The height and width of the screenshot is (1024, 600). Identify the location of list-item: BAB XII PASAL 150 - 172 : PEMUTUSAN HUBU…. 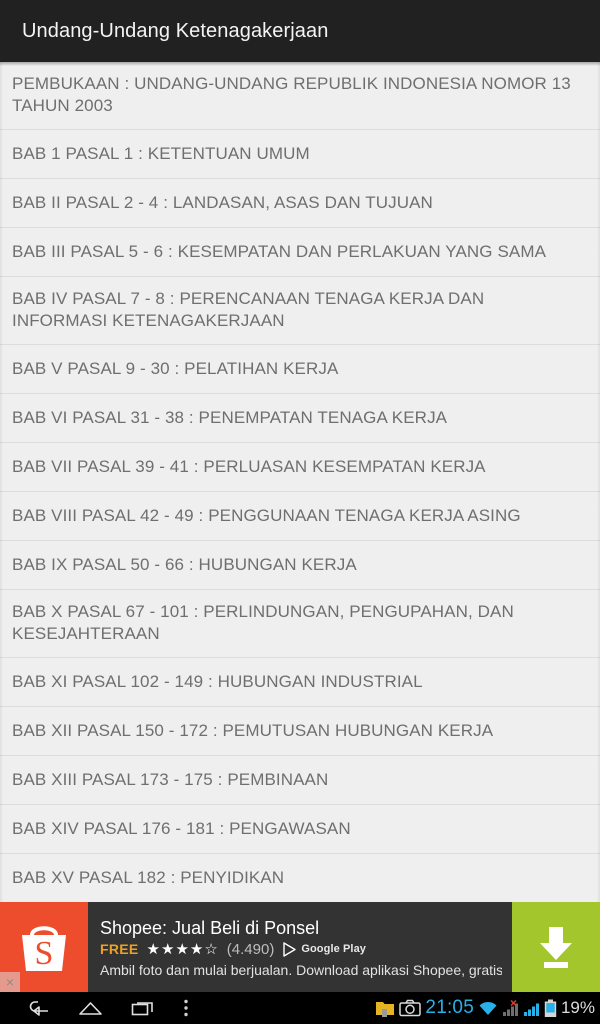
(300, 731).